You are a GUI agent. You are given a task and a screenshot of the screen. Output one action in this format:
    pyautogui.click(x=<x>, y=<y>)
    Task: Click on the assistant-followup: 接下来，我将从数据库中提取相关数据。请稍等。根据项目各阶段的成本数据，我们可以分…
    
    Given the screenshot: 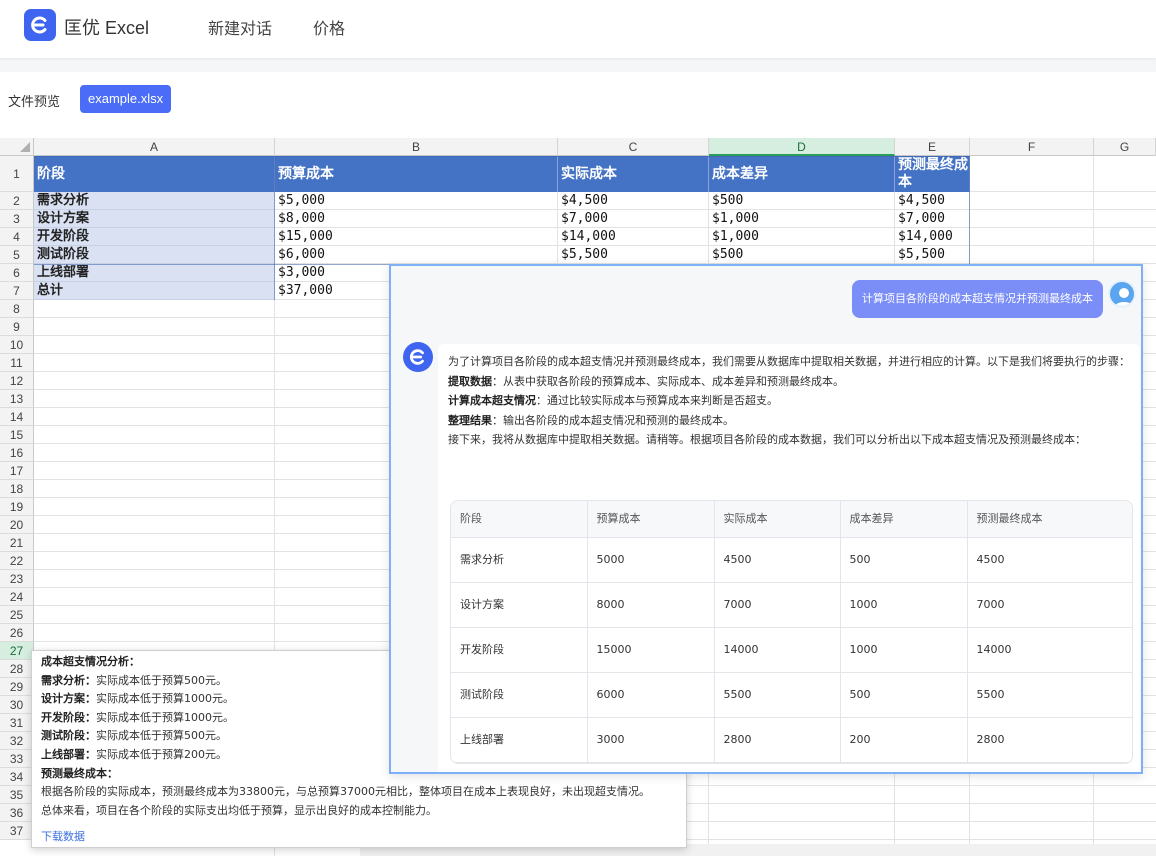 What is the action you would take?
    pyautogui.click(x=767, y=439)
    